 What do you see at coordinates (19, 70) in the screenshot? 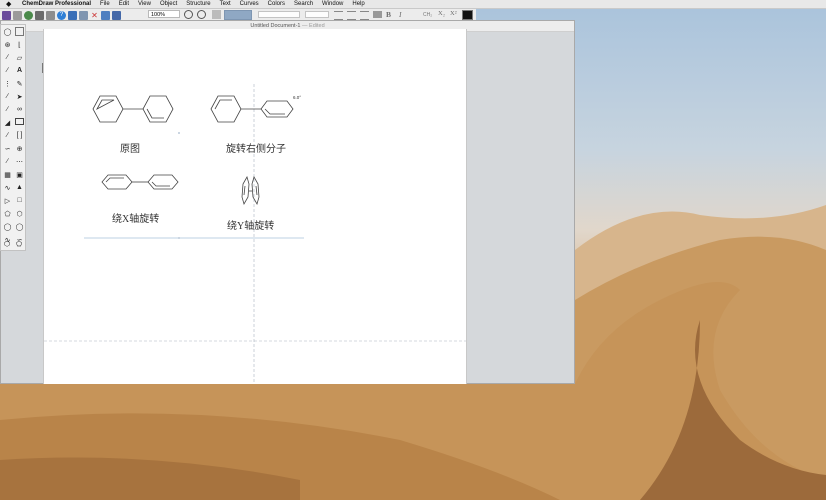
I see `text-tool-icon: A` at bounding box center [19, 70].